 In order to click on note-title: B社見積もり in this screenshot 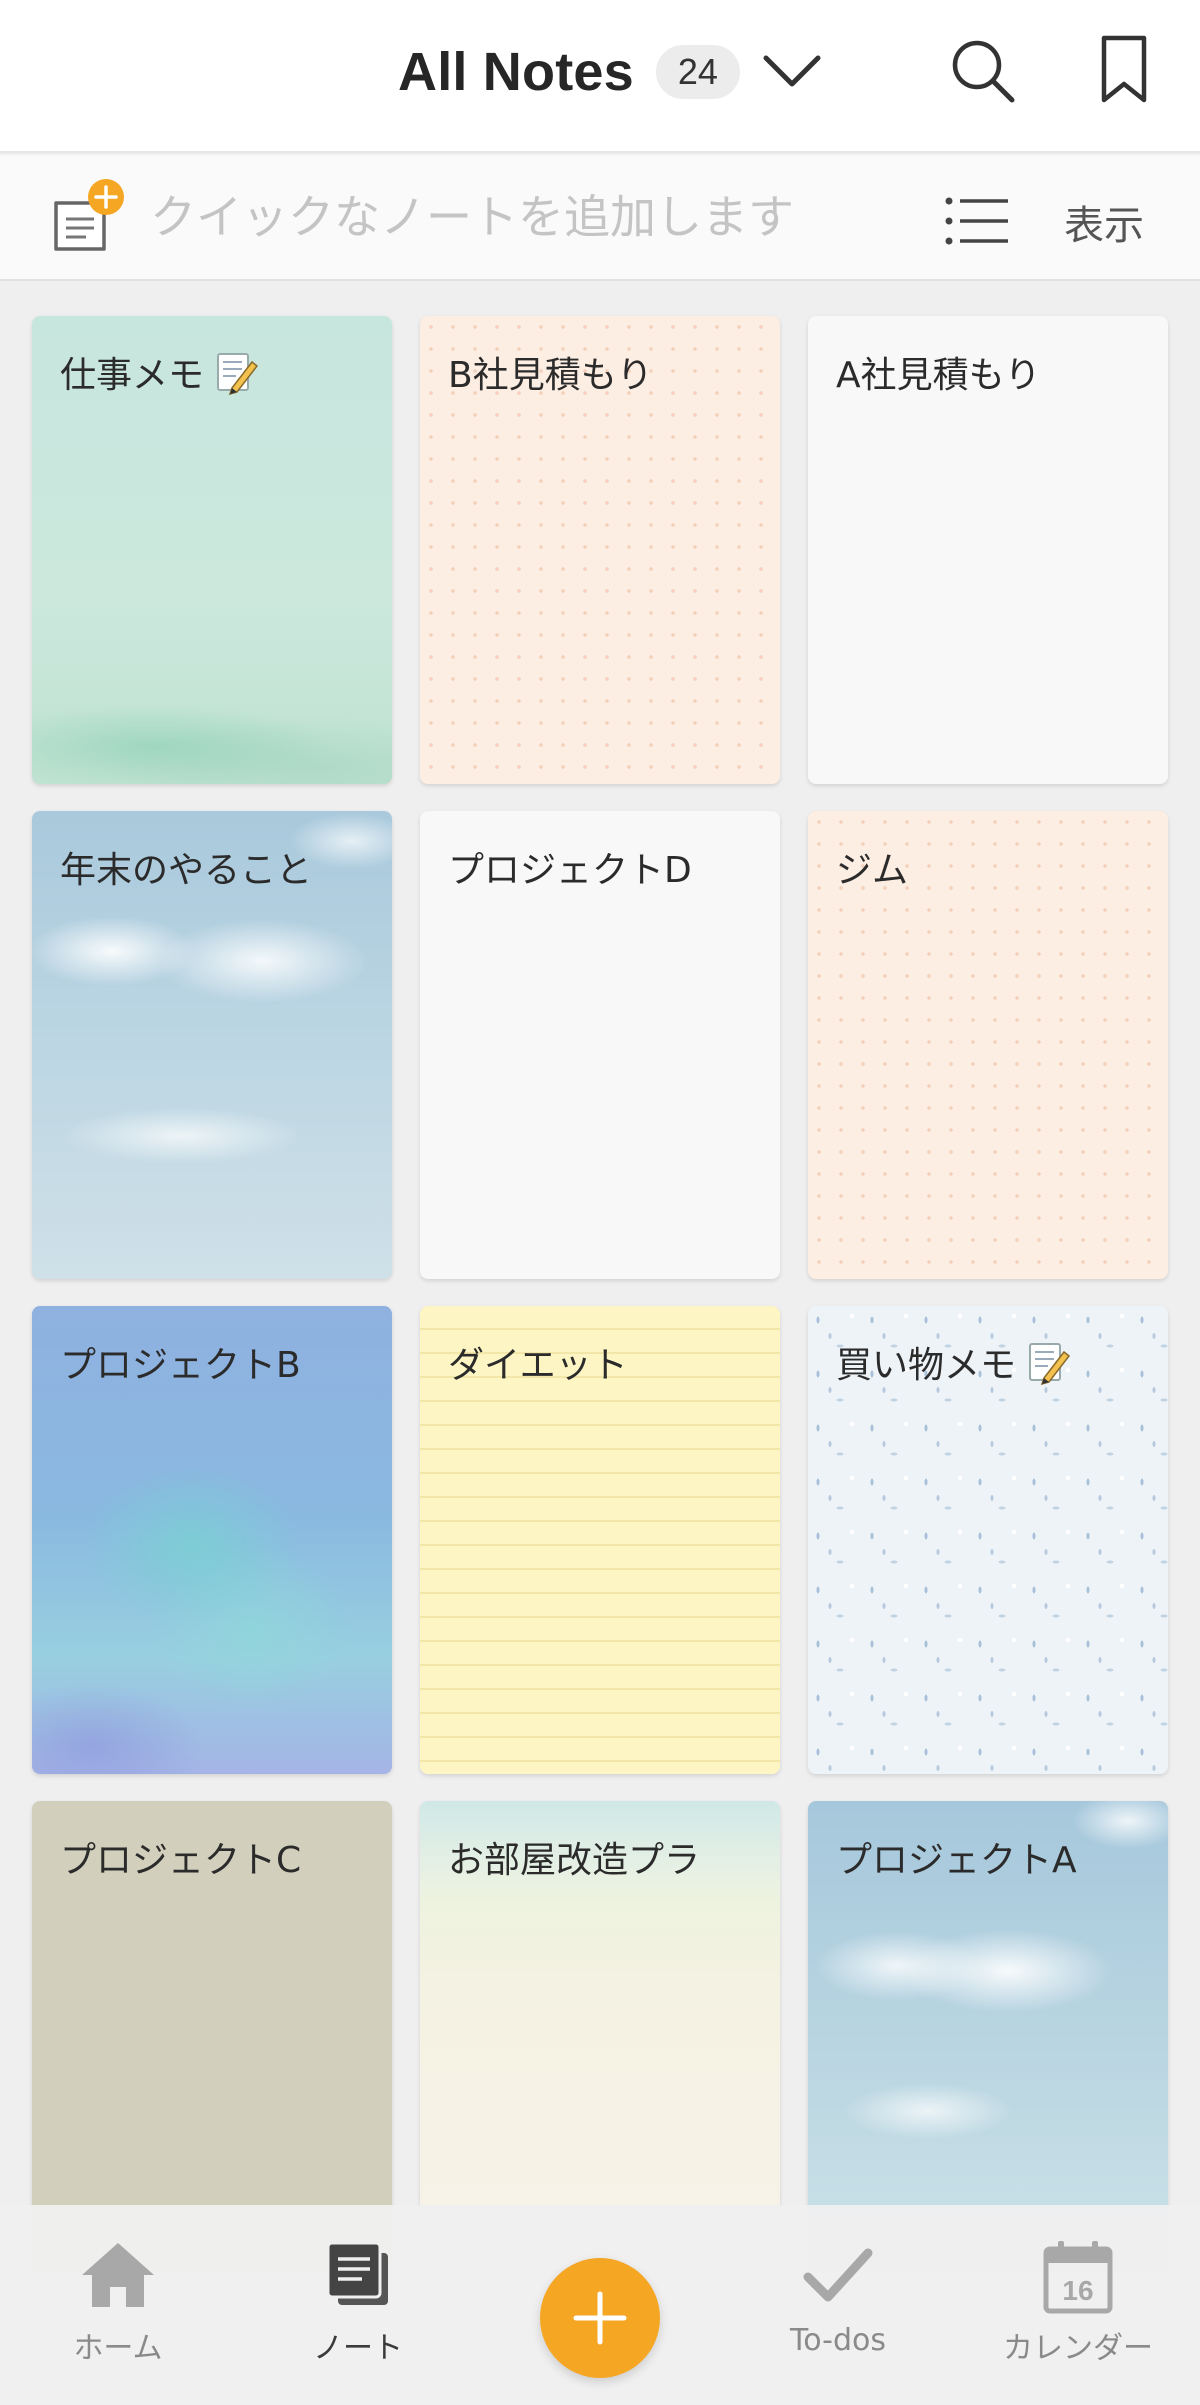, I will do `click(550, 375)`.